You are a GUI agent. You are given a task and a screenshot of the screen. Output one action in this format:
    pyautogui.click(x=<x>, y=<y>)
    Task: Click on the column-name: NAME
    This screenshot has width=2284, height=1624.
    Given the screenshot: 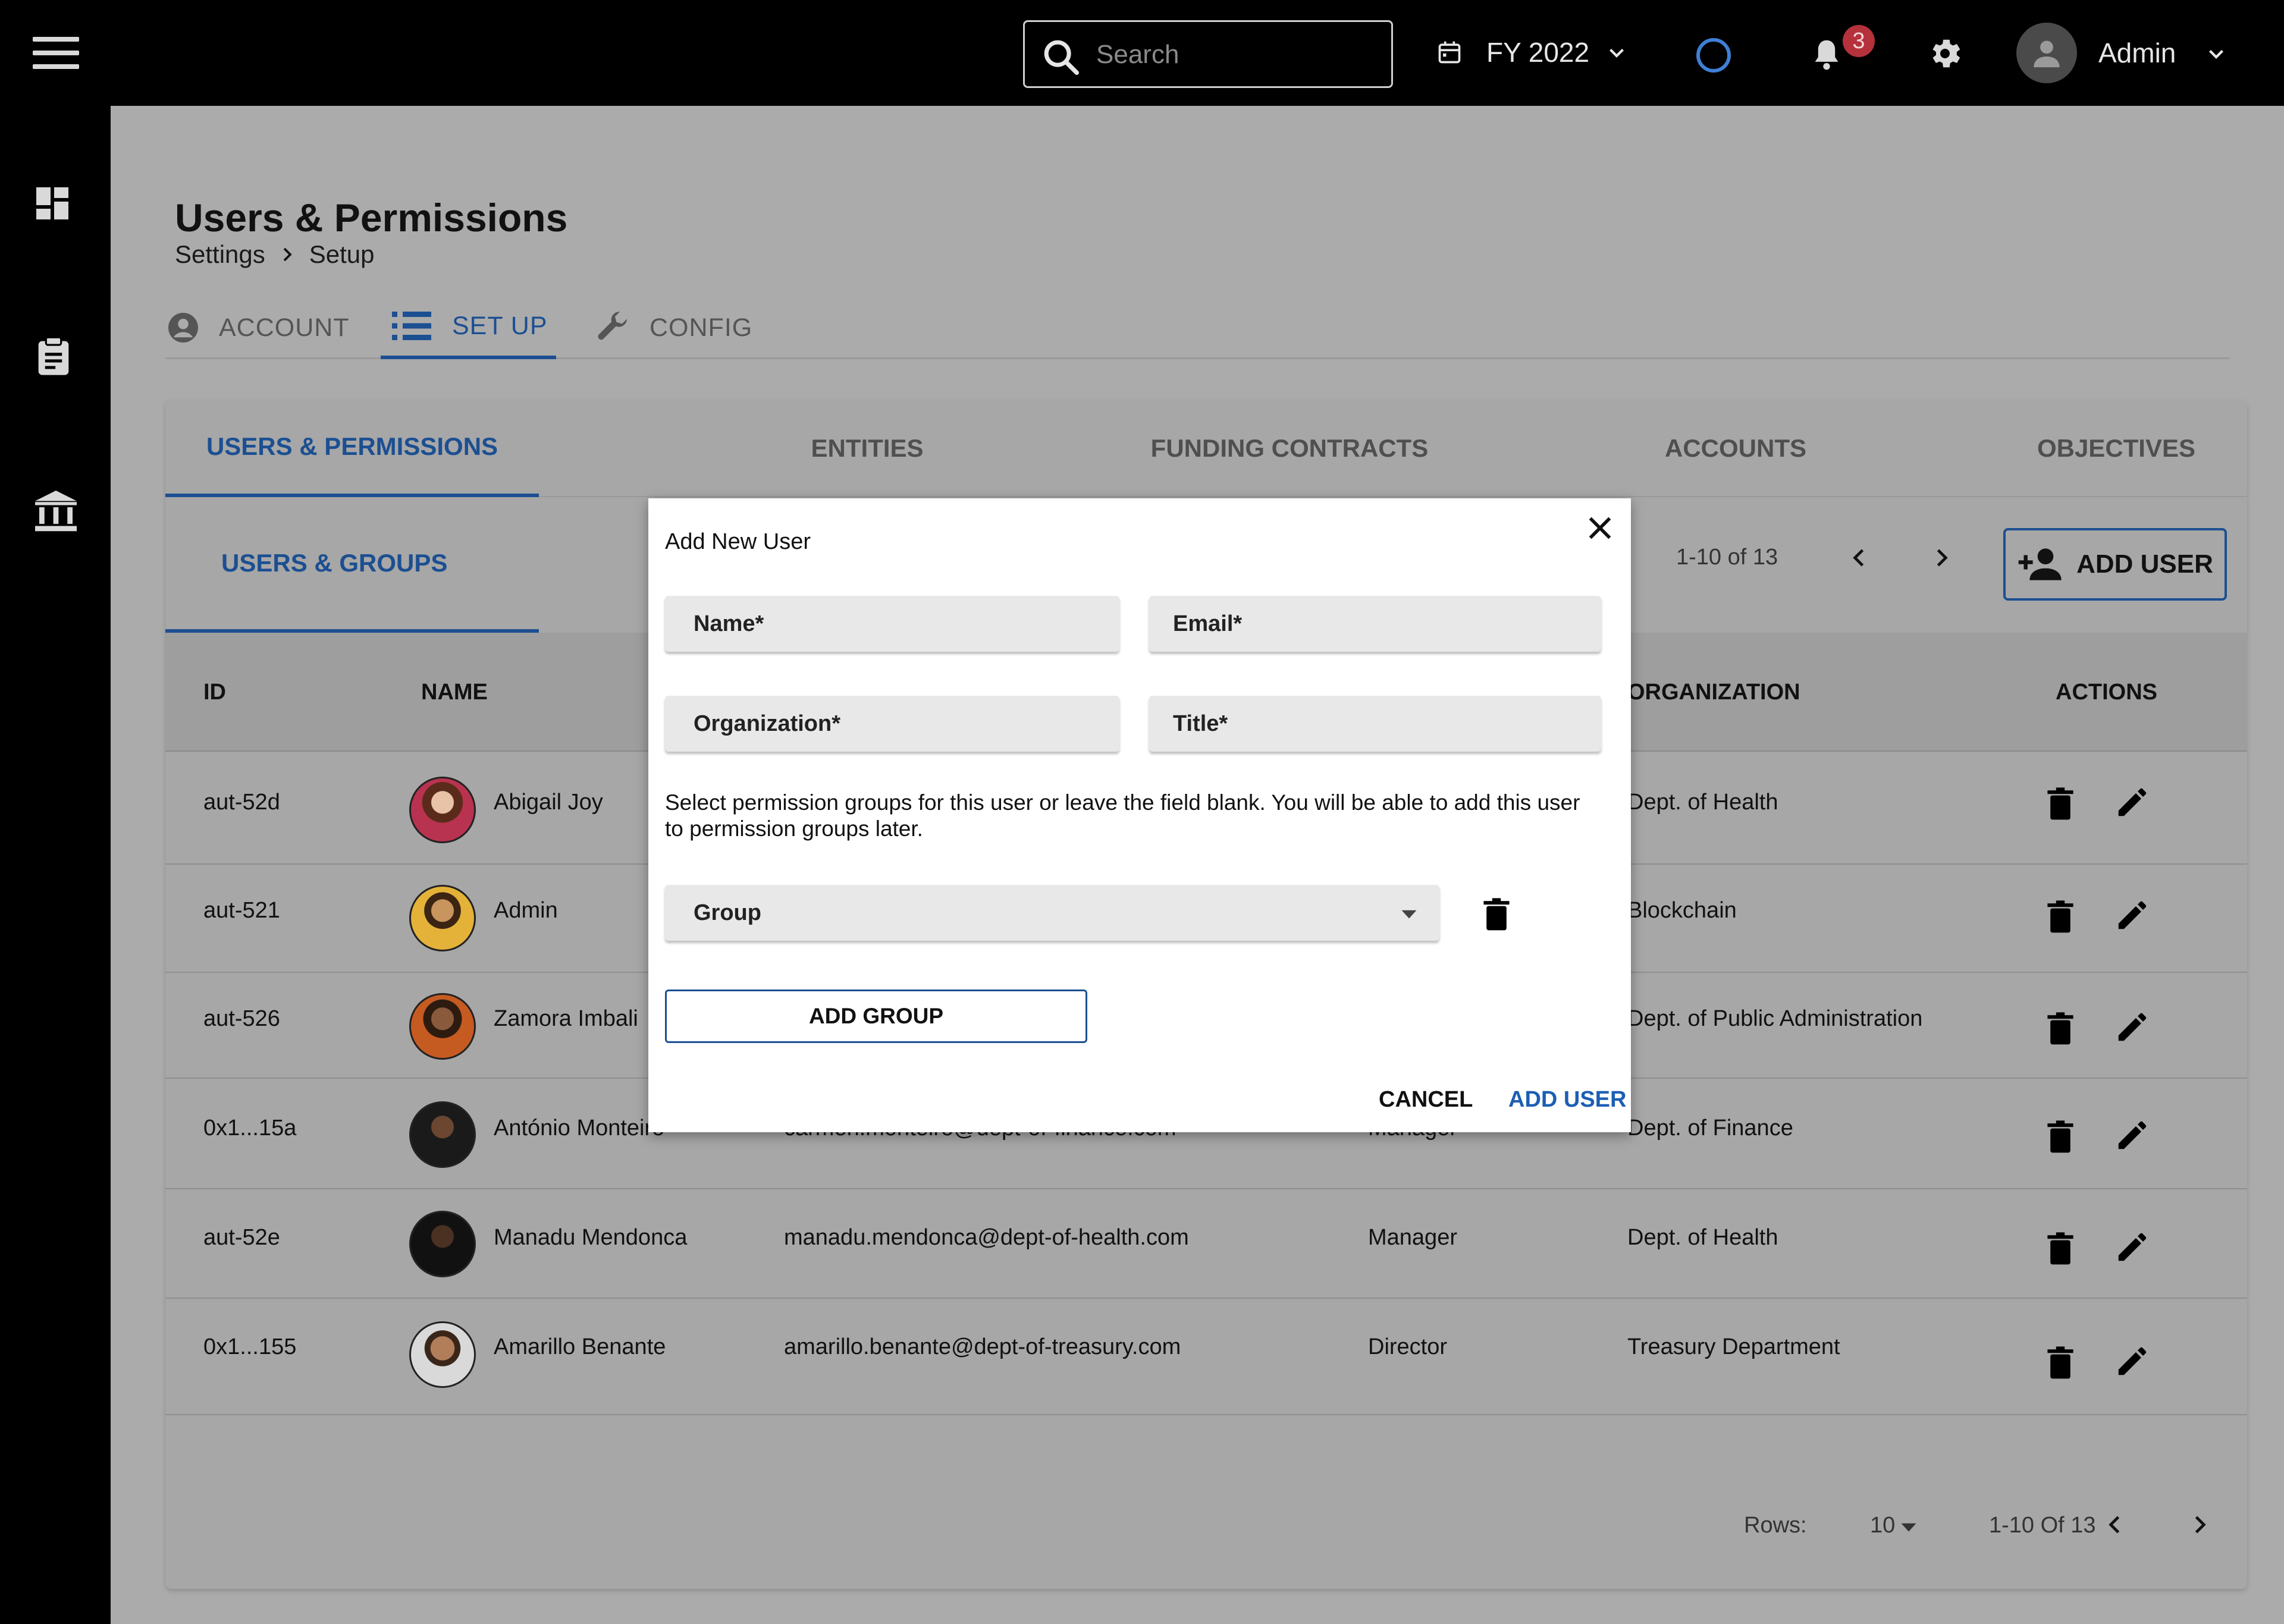 What is the action you would take?
    pyautogui.click(x=454, y=692)
    